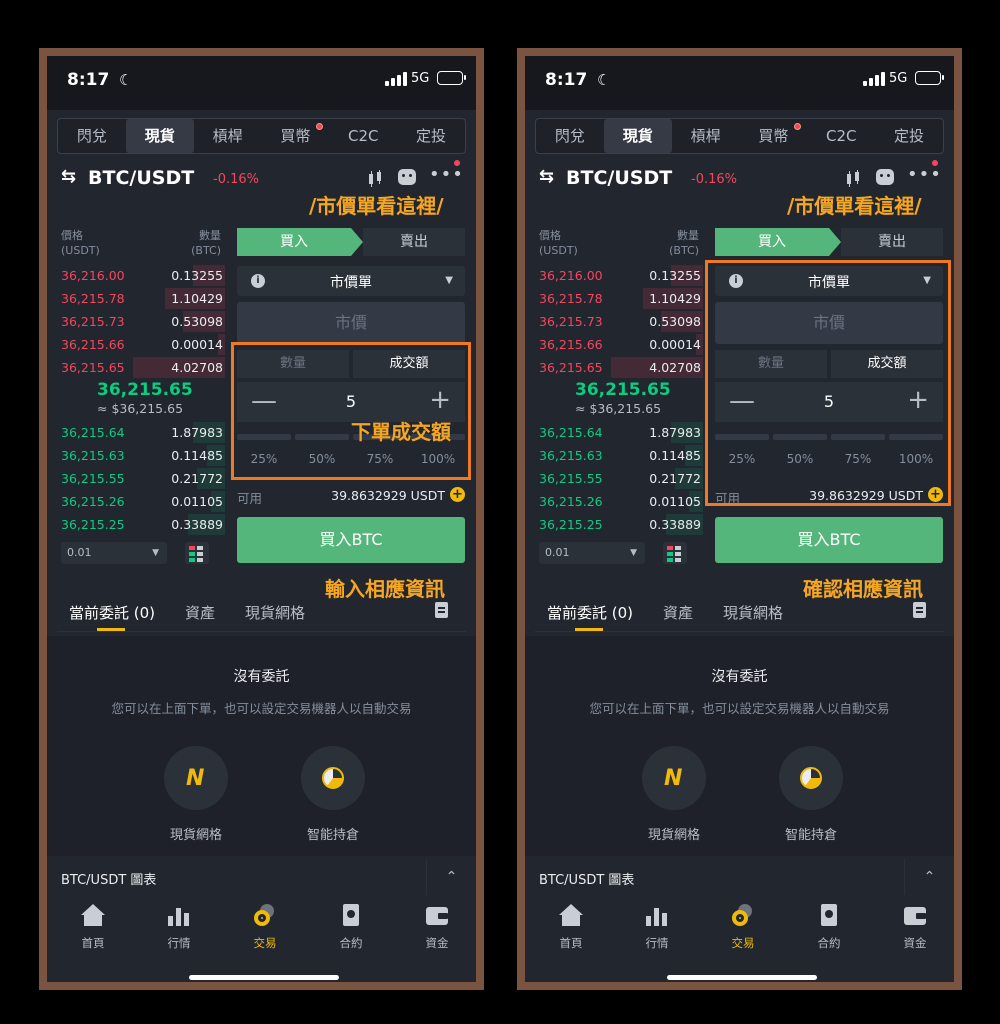 The image size is (1000, 1024). Describe the element at coordinates (457, 494) in the screenshot. I see `add-funds-icon: +` at that location.